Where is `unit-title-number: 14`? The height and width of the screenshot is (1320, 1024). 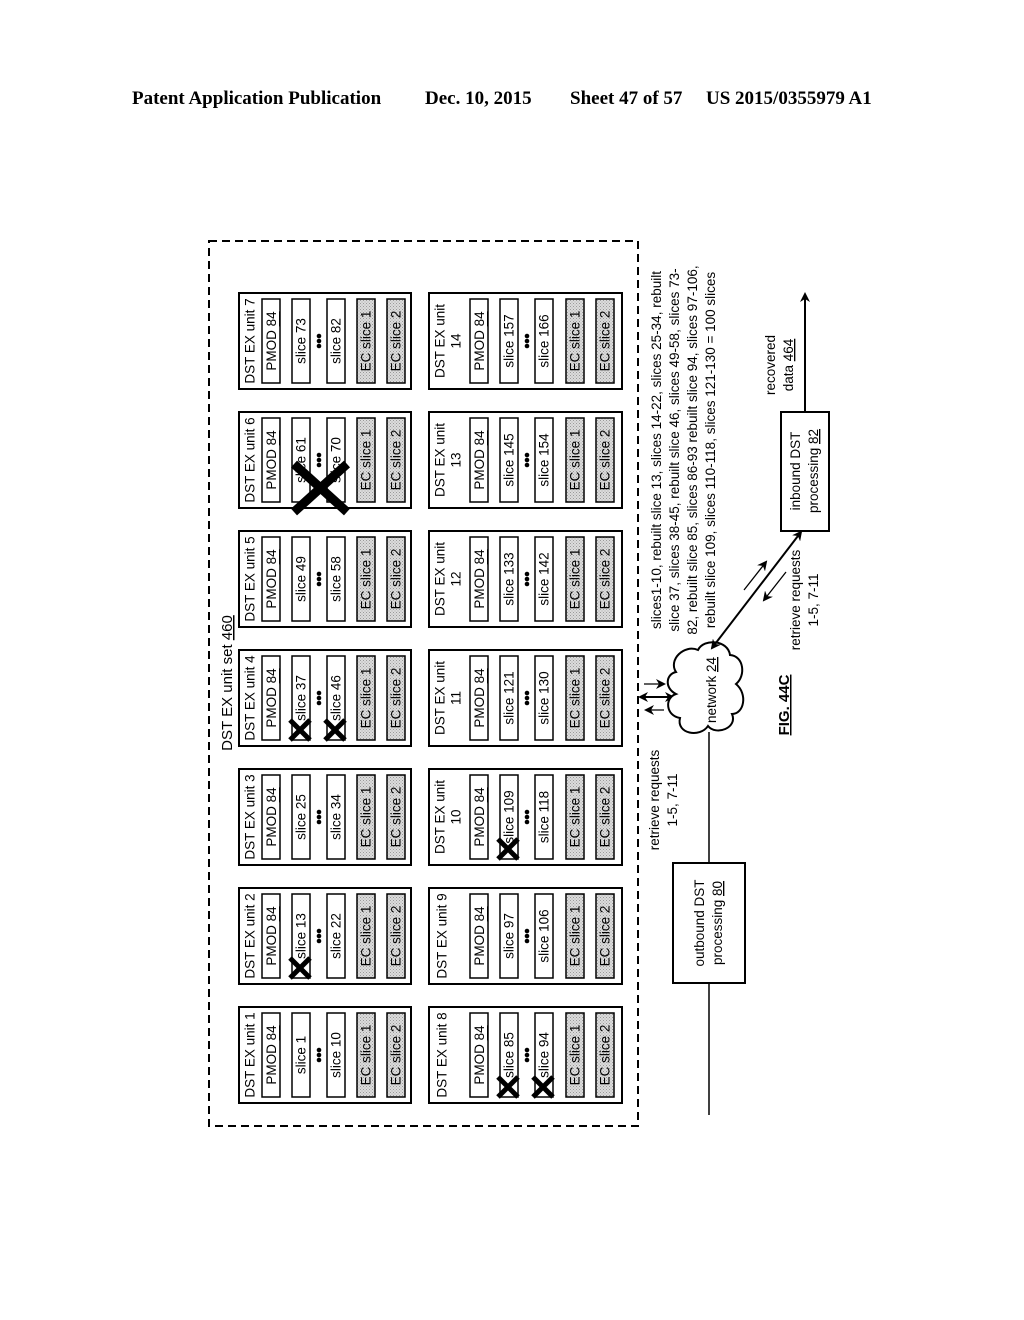 unit-title-number: 14 is located at coordinates (456, 341).